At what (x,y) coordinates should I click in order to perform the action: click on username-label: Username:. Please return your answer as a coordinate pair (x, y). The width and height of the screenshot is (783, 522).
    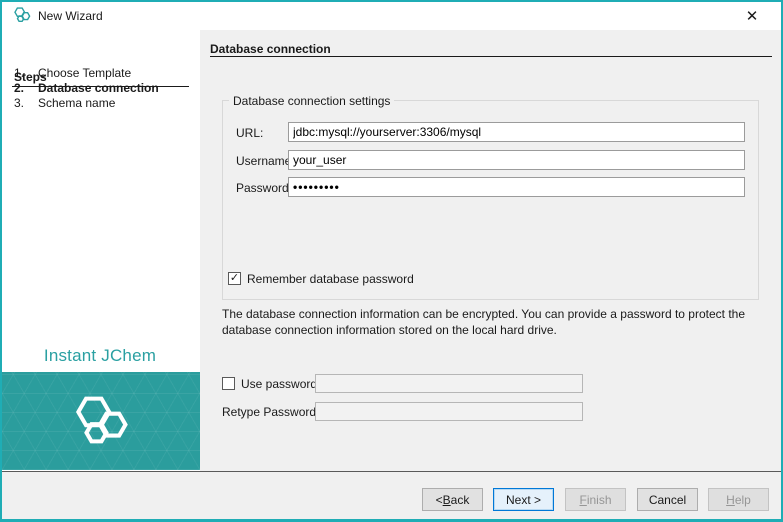
    Looking at the image, I should click on (265, 161).